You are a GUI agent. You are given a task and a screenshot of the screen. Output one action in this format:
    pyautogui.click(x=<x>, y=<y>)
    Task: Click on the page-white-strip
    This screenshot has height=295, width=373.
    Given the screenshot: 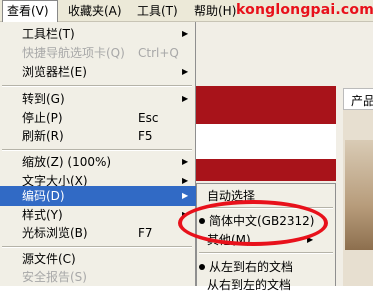 What is the action you would take?
    pyautogui.click(x=266, y=141)
    